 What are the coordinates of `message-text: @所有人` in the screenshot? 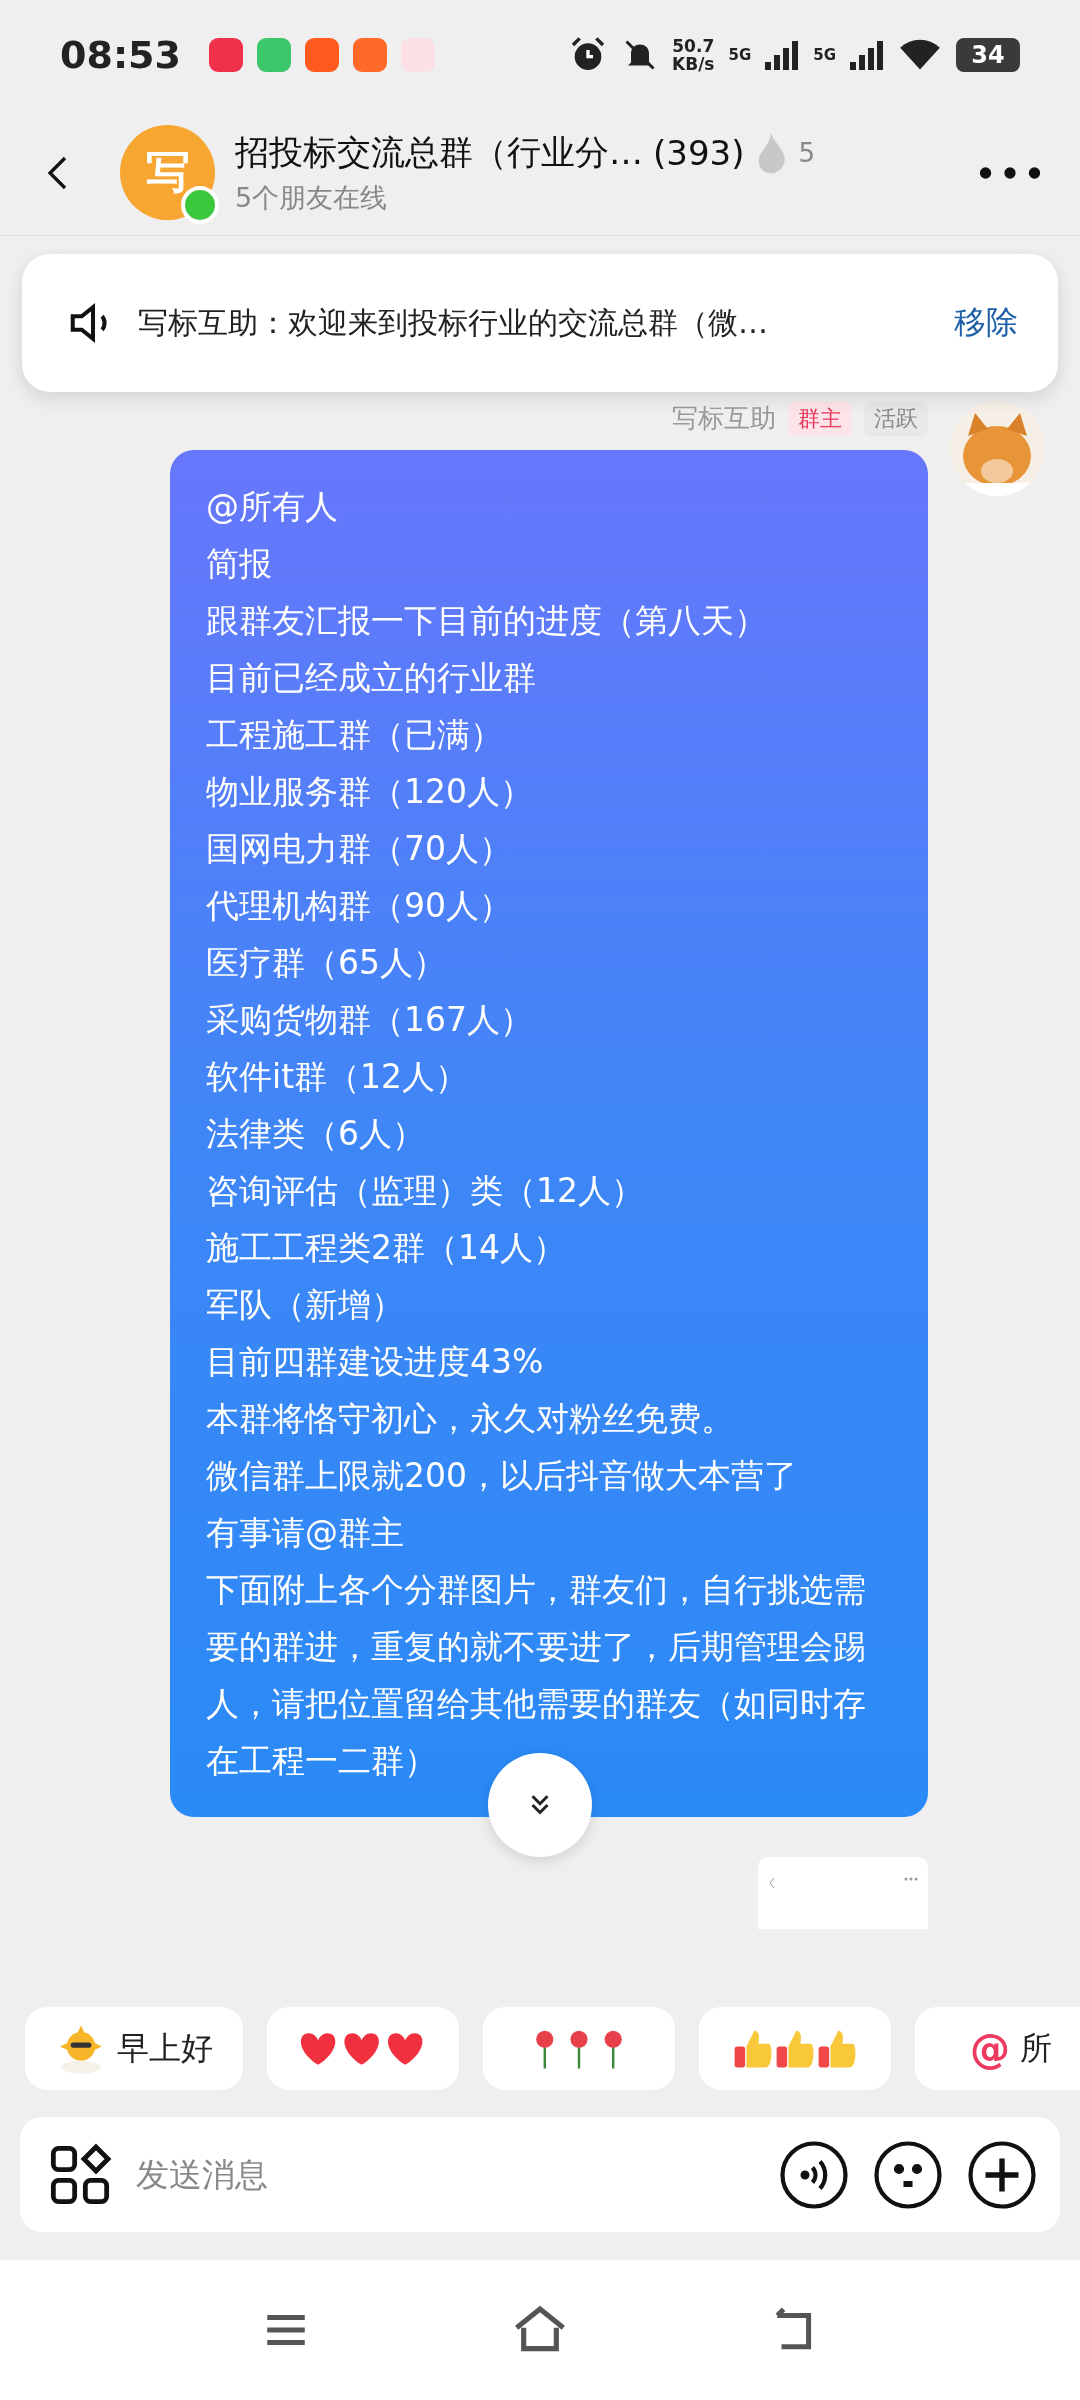 It's located at (272, 507).